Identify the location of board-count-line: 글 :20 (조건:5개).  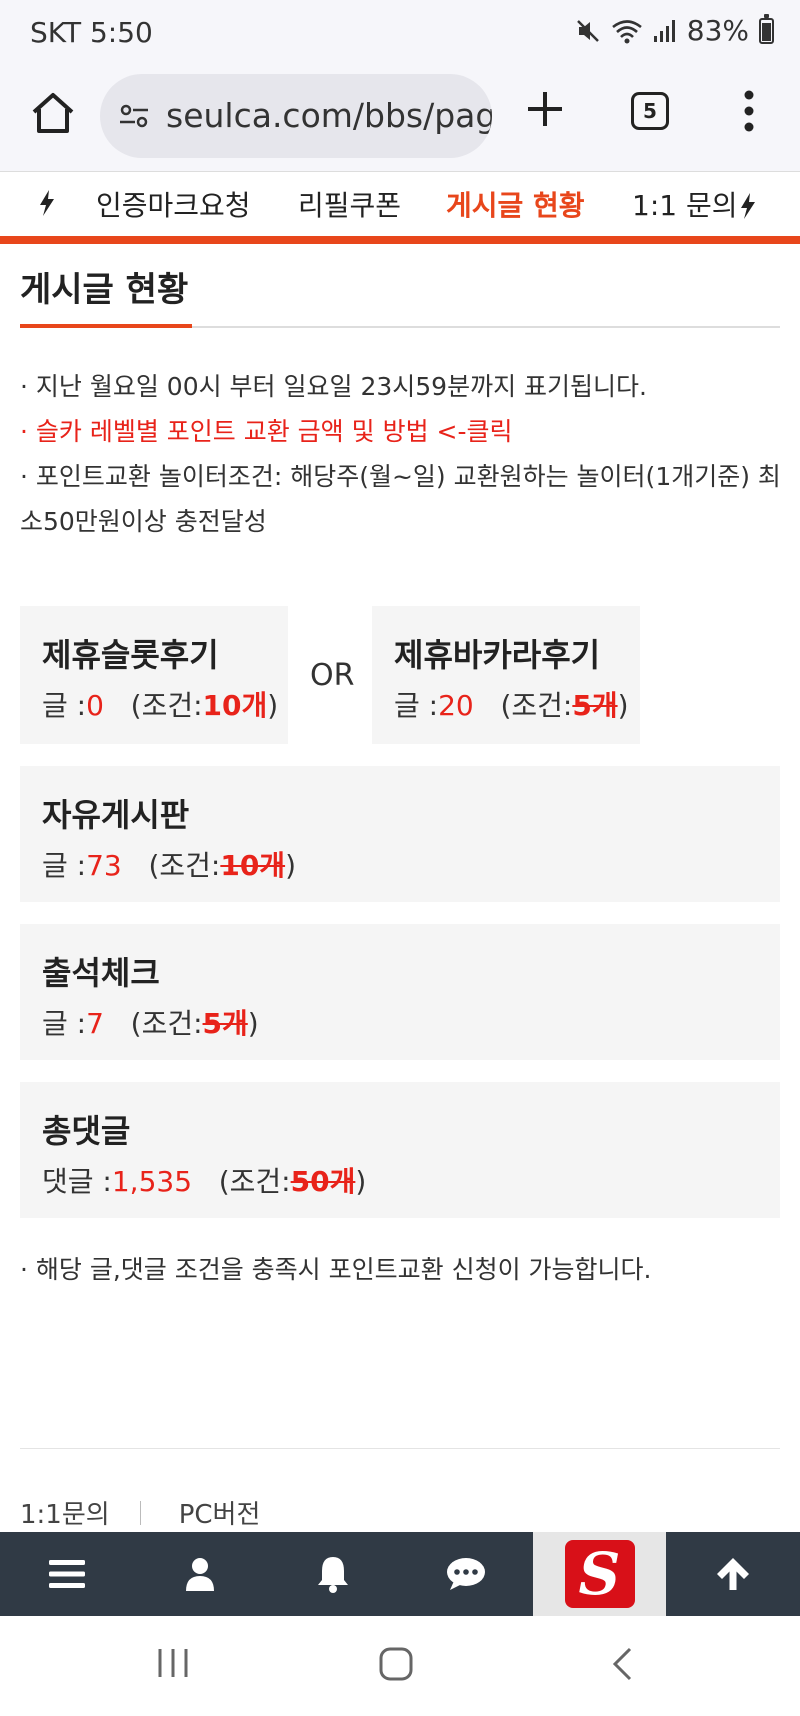
(511, 704).